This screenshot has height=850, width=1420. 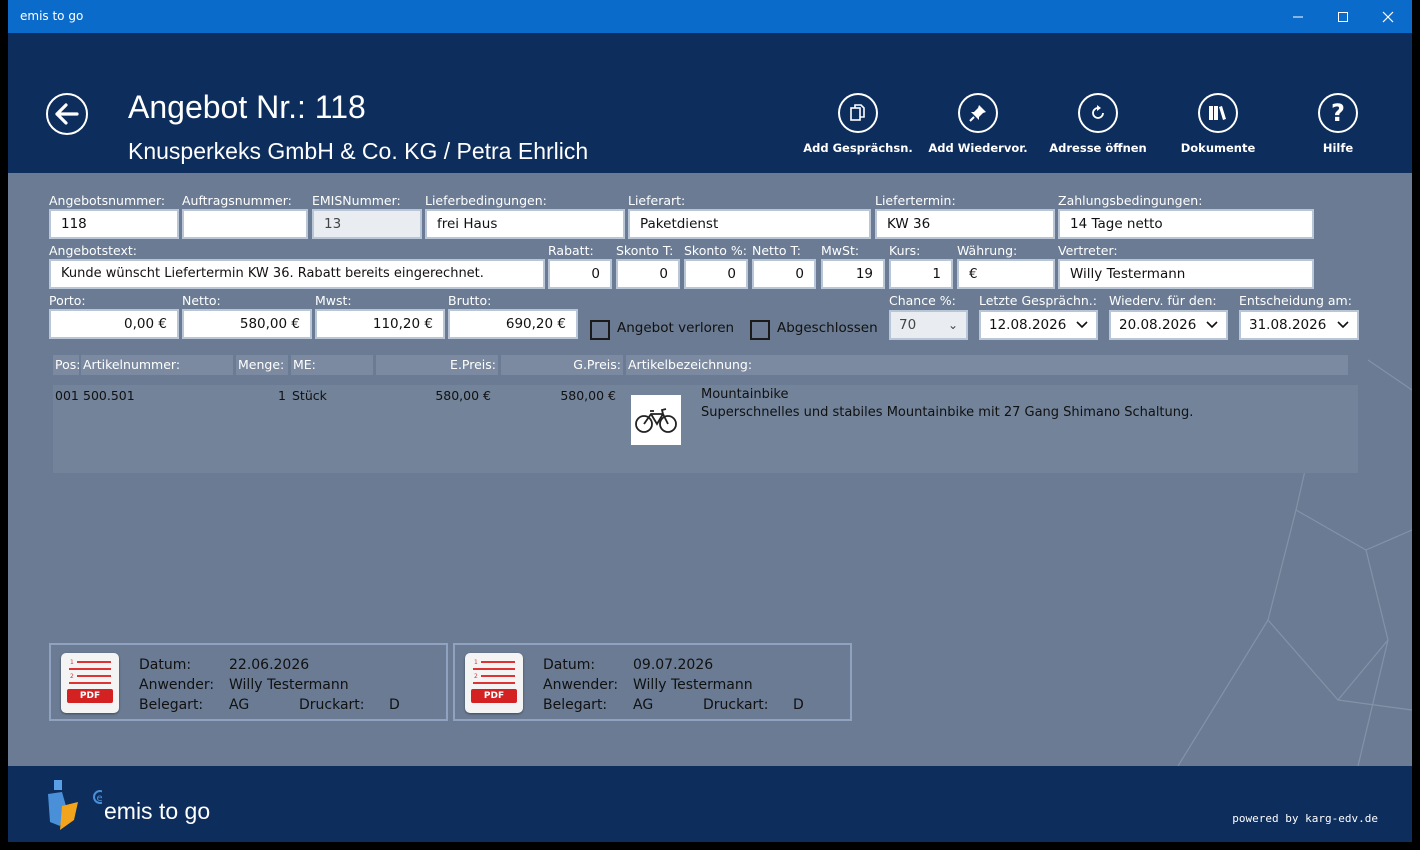 What do you see at coordinates (513, 324) in the screenshot?
I see `brutto-field: 690,20 €` at bounding box center [513, 324].